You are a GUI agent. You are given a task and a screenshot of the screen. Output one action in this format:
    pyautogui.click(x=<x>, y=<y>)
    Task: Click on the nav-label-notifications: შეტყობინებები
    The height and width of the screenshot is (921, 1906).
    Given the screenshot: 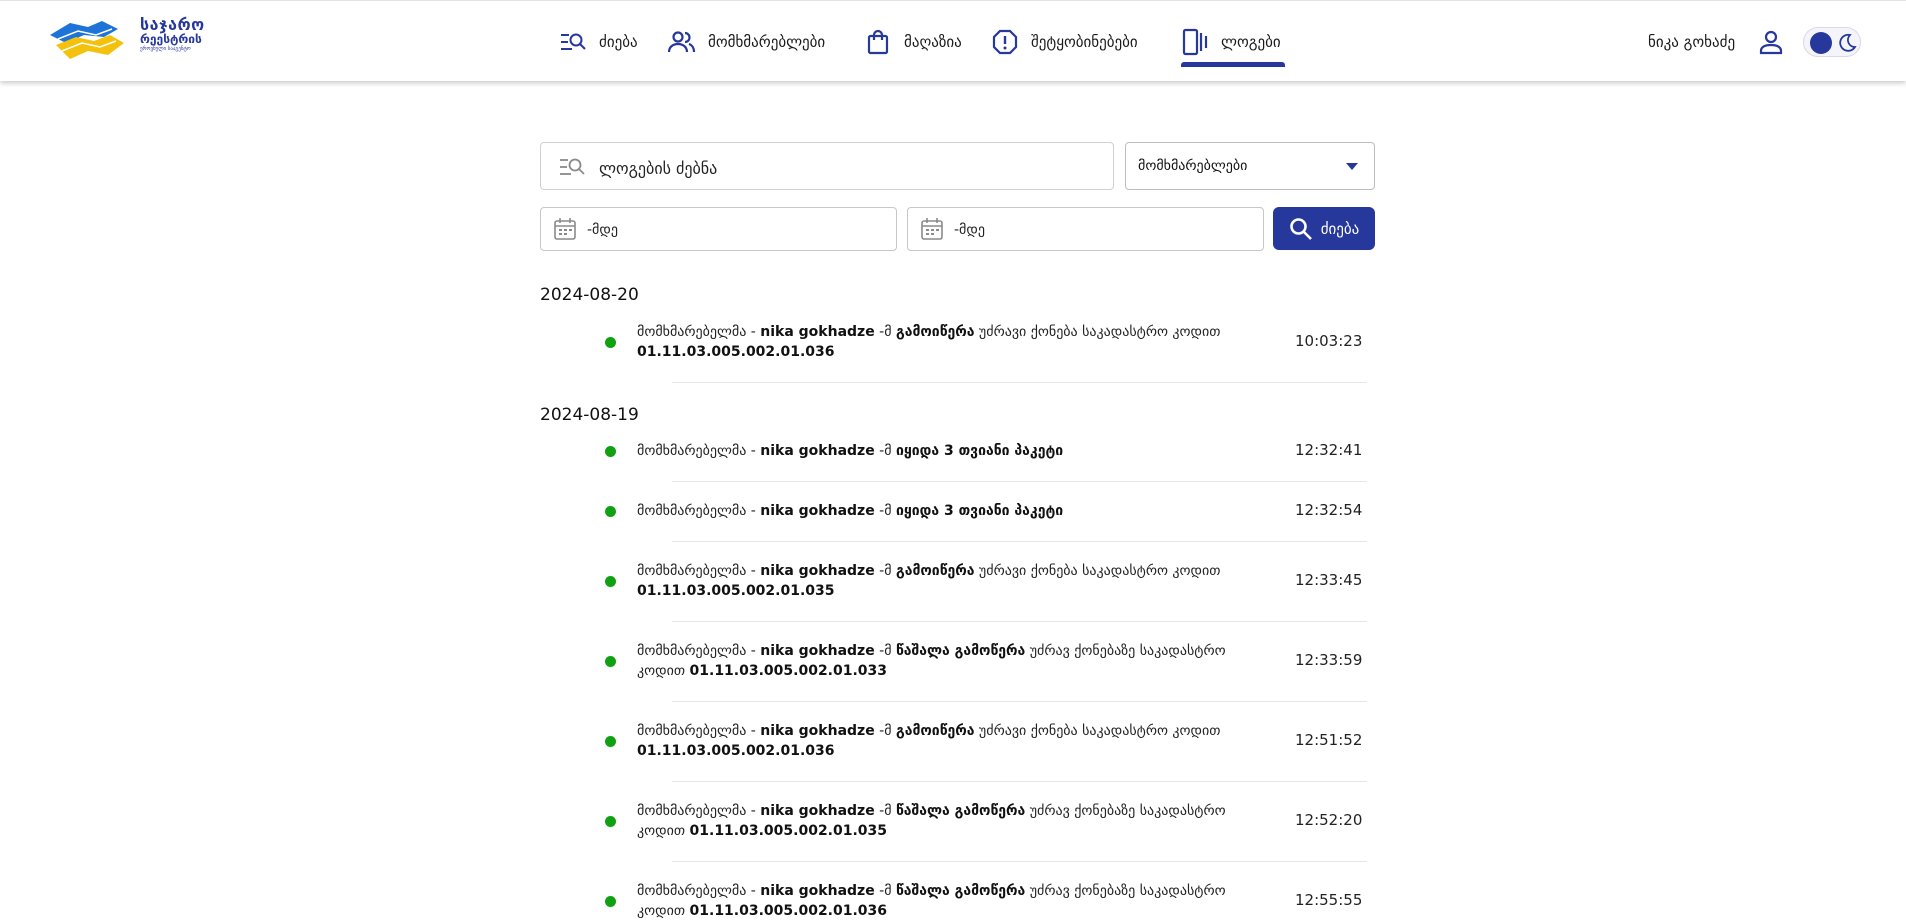 What is the action you would take?
    pyautogui.click(x=1084, y=42)
    